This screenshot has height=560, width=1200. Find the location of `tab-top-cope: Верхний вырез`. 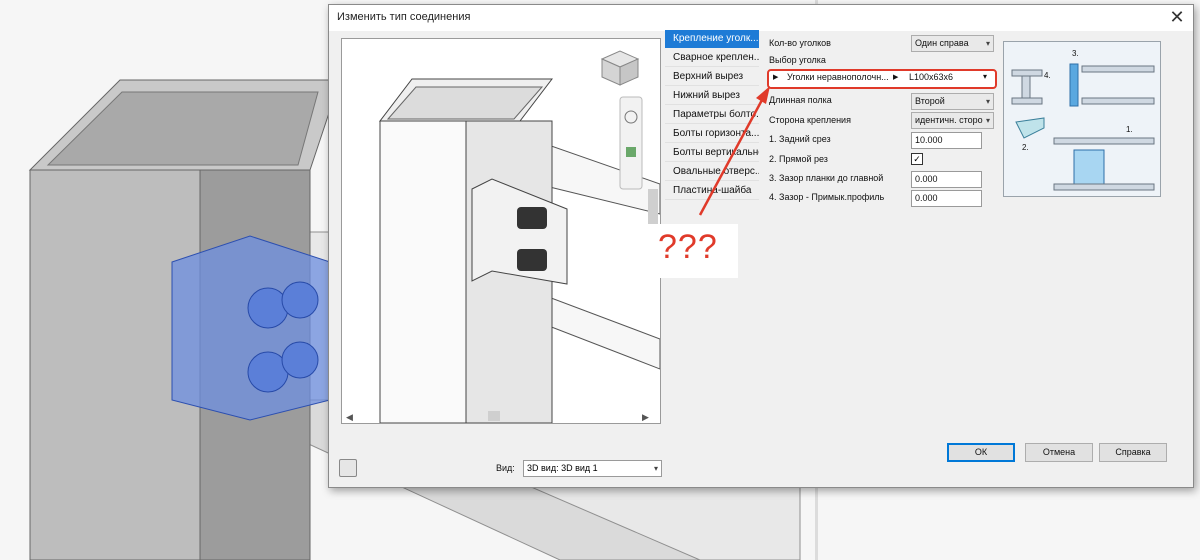

tab-top-cope: Верхний вырез is located at coordinates (712, 77).